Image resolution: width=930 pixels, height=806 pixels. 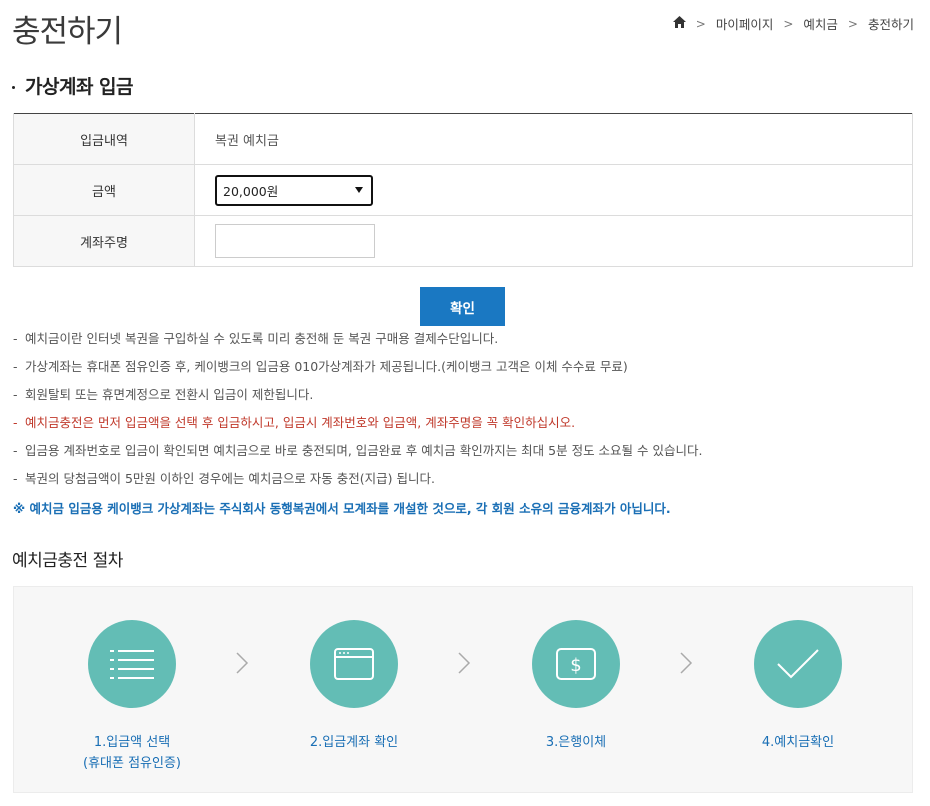 What do you see at coordinates (132, 742) in the screenshot?
I see `step-1-label-text: 1.입금액 선택` at bounding box center [132, 742].